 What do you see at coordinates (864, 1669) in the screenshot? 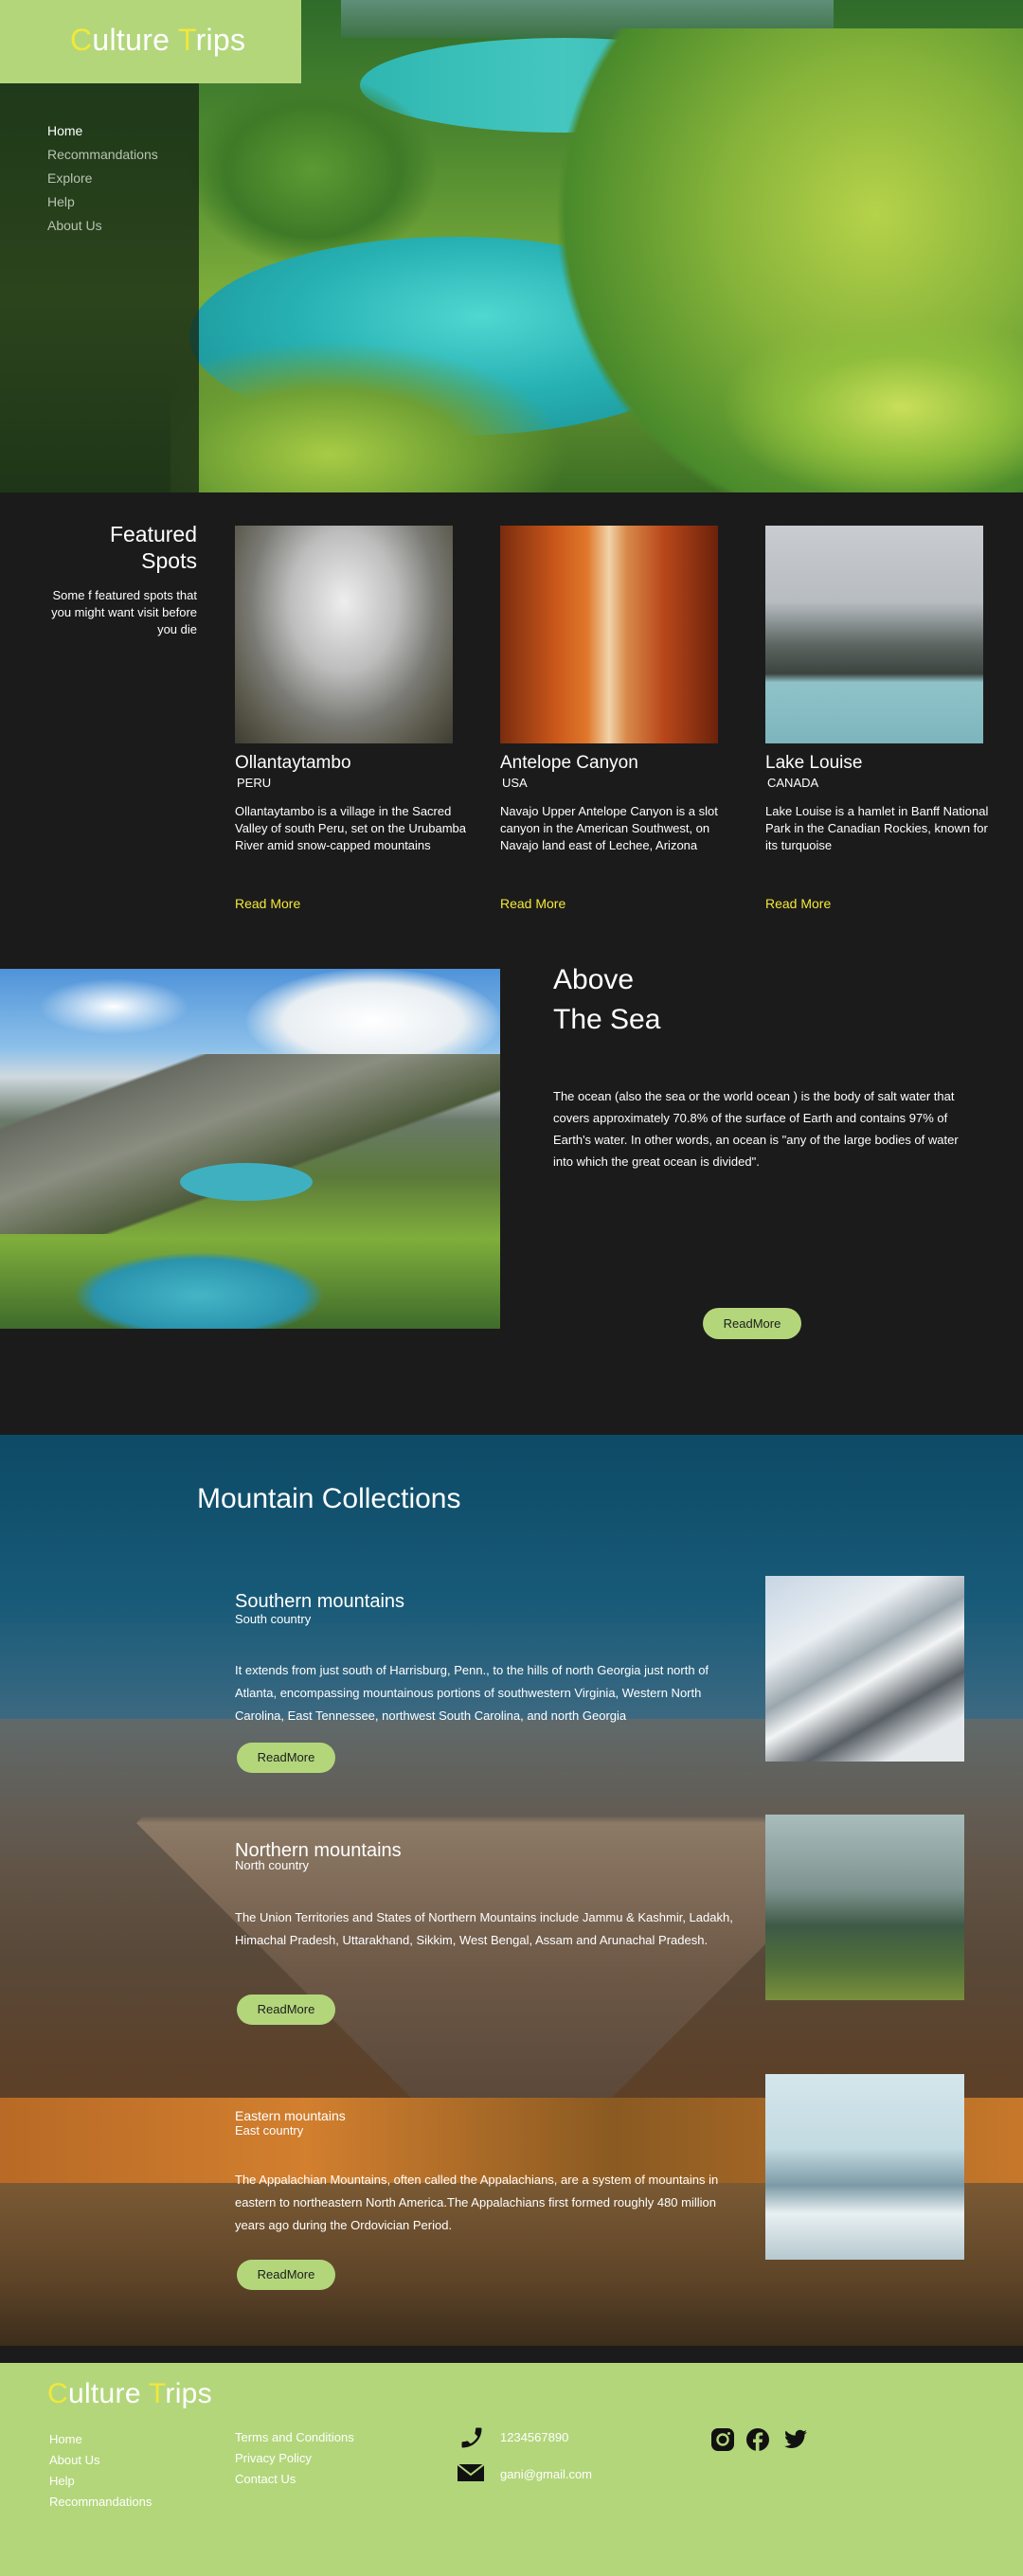
I see `southern-mountains-image` at bounding box center [864, 1669].